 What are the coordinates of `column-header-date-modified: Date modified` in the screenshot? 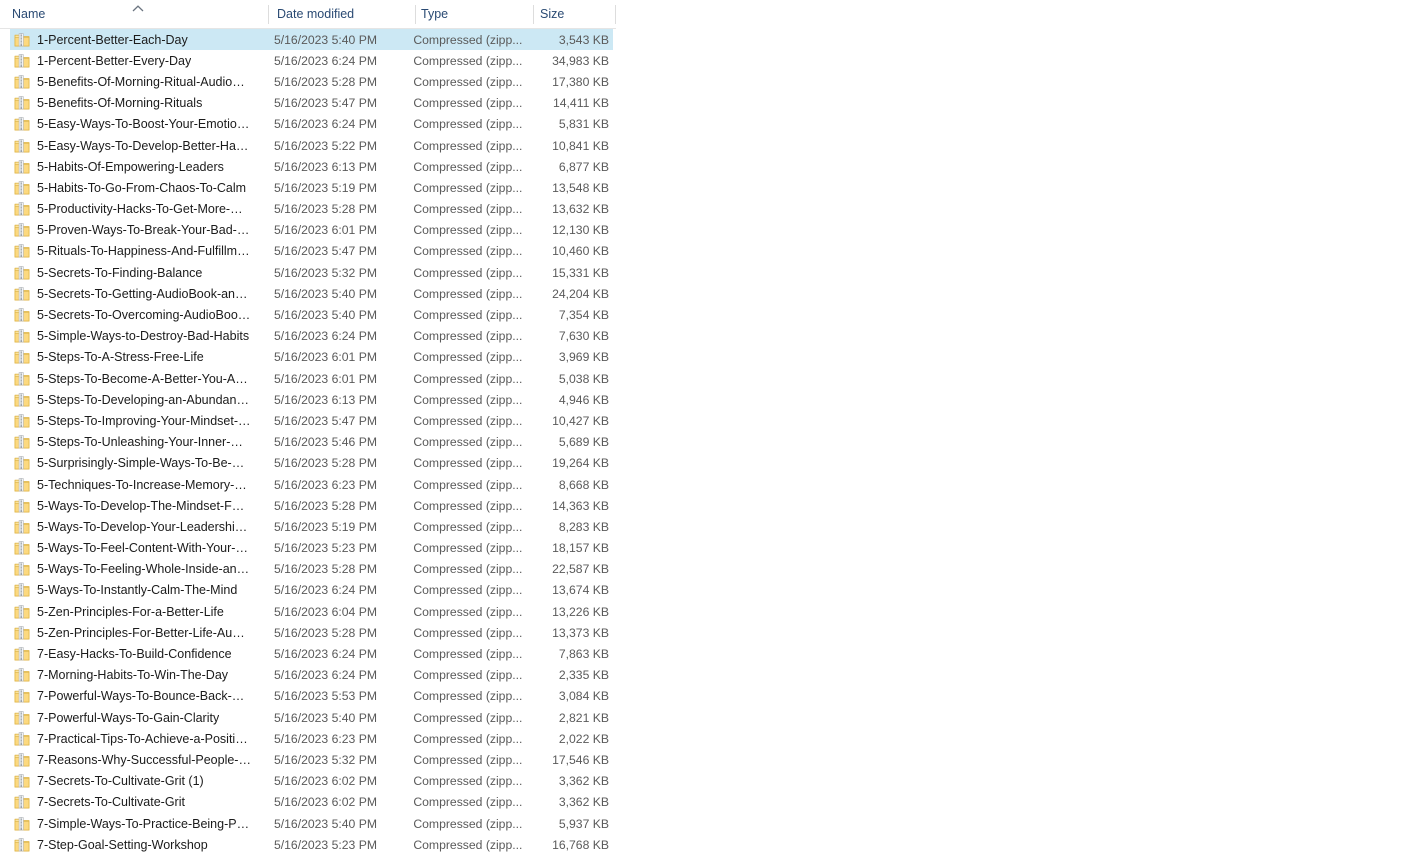 It's located at (343, 14).